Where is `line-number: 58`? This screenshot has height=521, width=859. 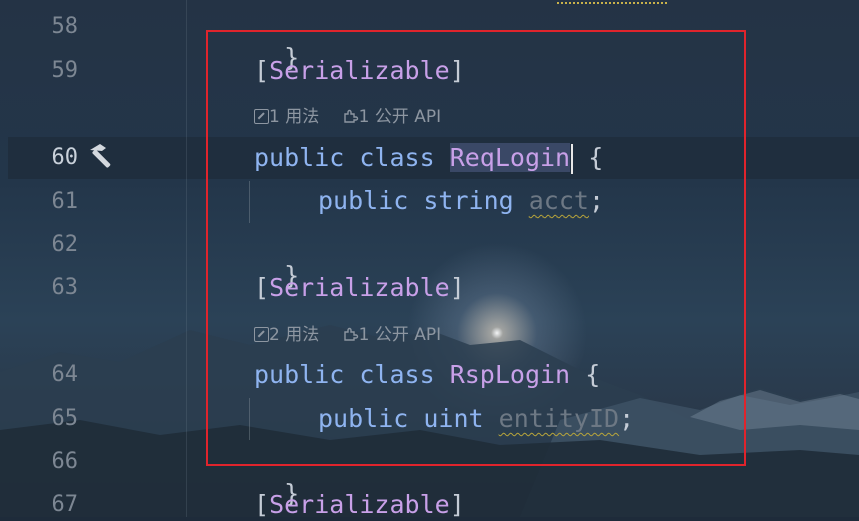 line-number: 58 is located at coordinates (65, 26).